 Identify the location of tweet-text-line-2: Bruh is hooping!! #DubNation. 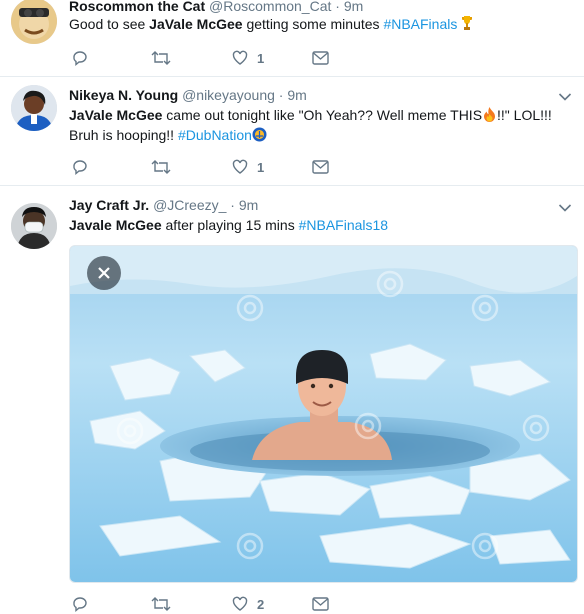
(168, 135).